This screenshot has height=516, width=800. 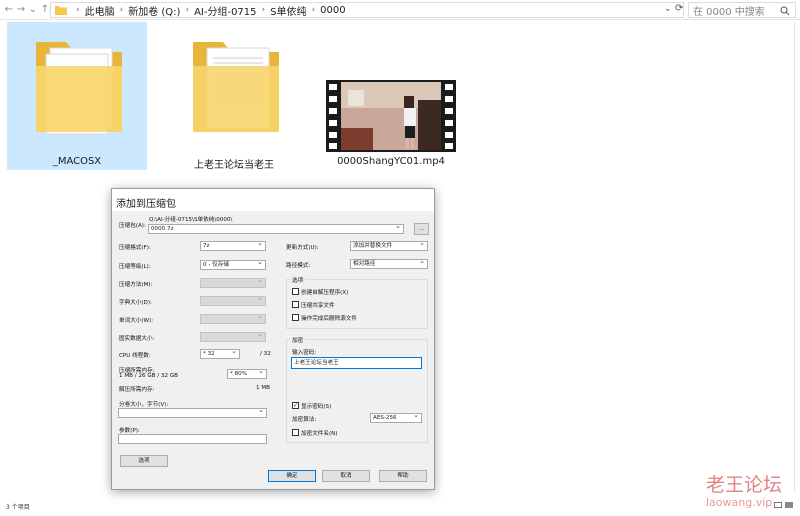 What do you see at coordinates (295, 291) in the screenshot?
I see `sfx-checkbox` at bounding box center [295, 291].